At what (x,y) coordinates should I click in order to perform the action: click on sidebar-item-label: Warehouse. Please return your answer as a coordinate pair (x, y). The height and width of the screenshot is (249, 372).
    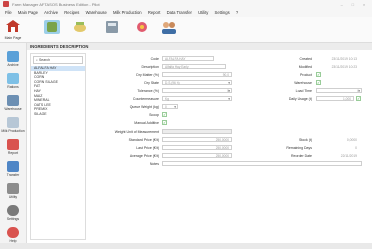
    Looking at the image, I should click on (13, 109).